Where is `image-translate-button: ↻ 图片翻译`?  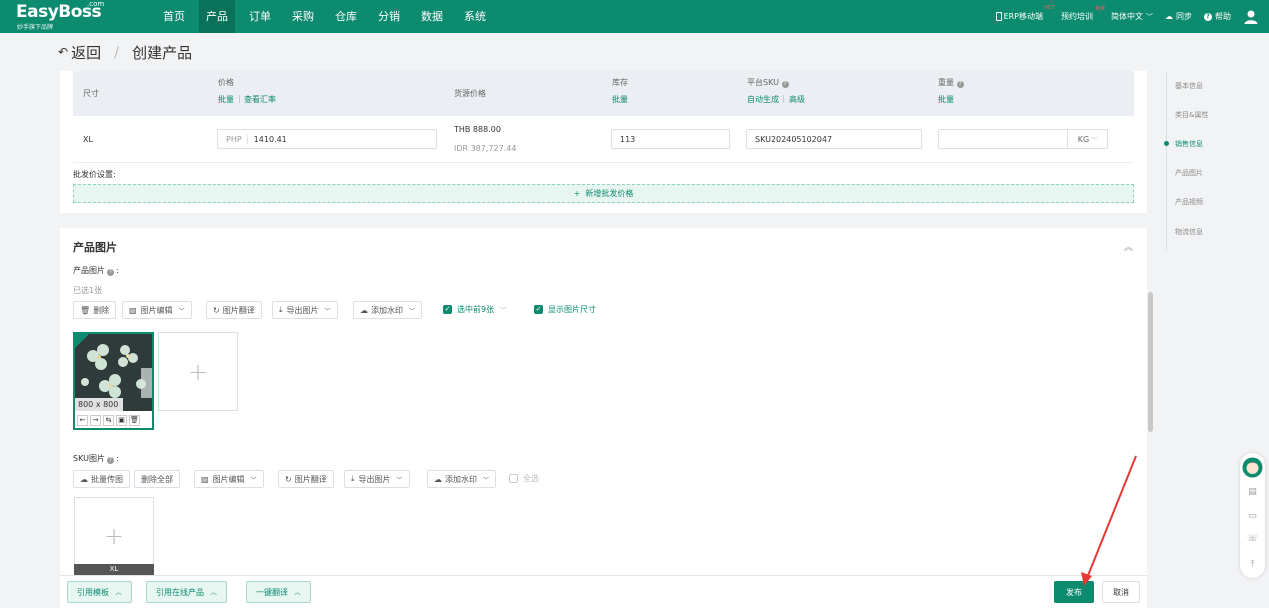 image-translate-button: ↻ 图片翻译 is located at coordinates (234, 310).